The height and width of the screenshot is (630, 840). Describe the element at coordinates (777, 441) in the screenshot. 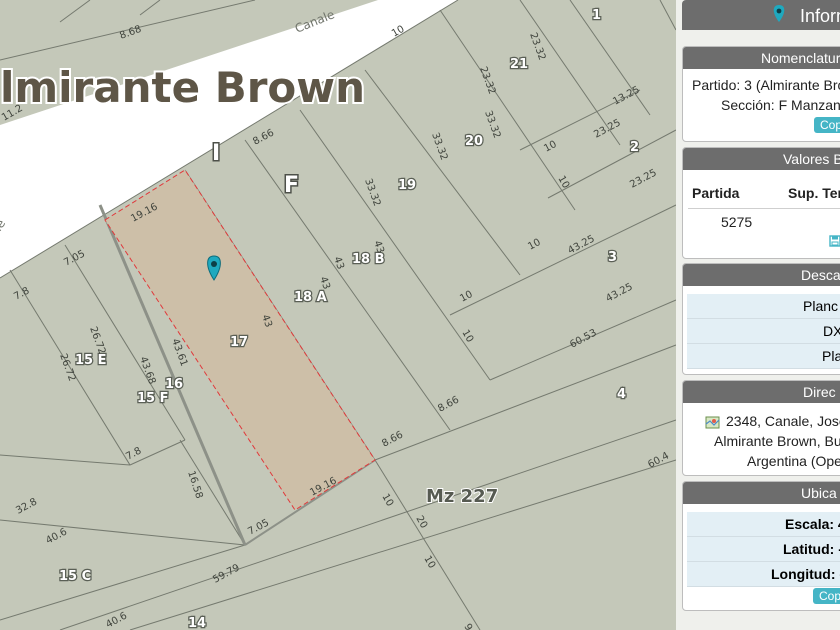

I see `direccion-line-2: Almirante Brown, Bu` at that location.